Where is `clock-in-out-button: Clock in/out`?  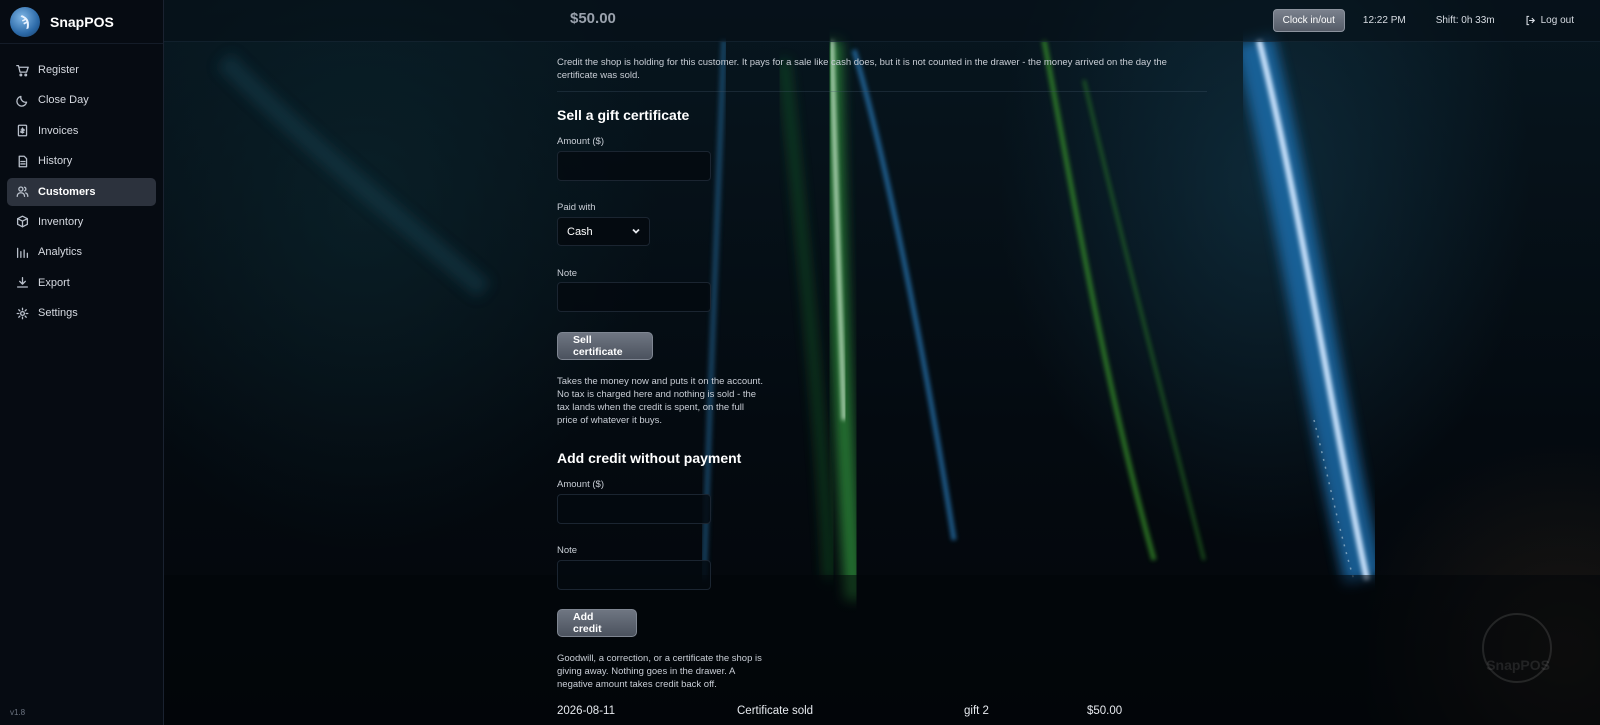
clock-in-out-button: Clock in/out is located at coordinates (1308, 20).